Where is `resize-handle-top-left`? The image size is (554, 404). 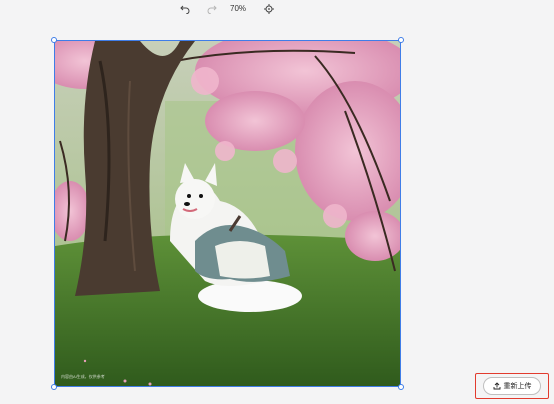 resize-handle-top-left is located at coordinates (54, 40).